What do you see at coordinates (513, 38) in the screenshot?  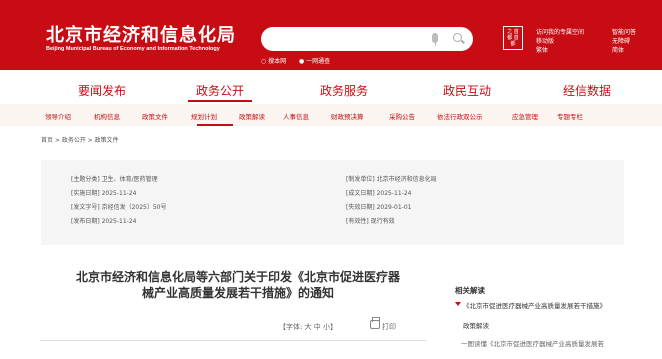 I see `capital-seal-logo: 之 首 都 首 都` at bounding box center [513, 38].